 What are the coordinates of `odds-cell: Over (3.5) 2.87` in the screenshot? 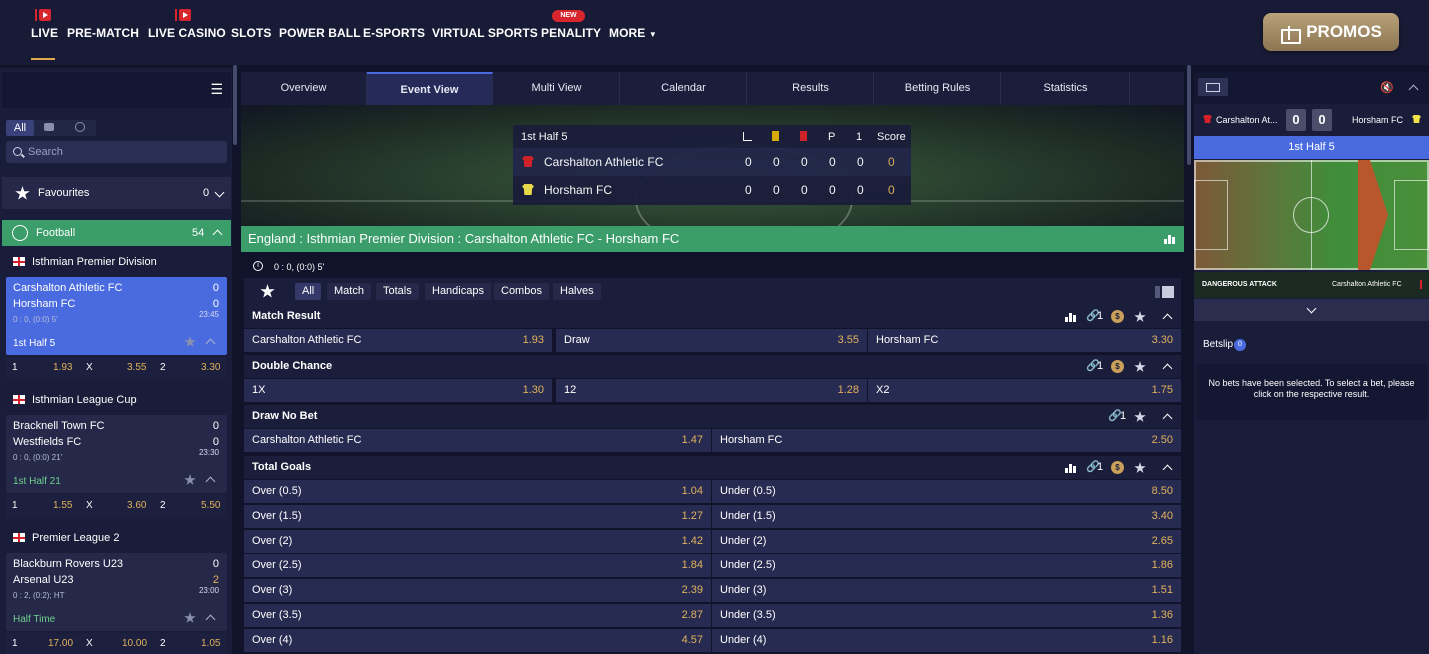 It's located at (477, 615).